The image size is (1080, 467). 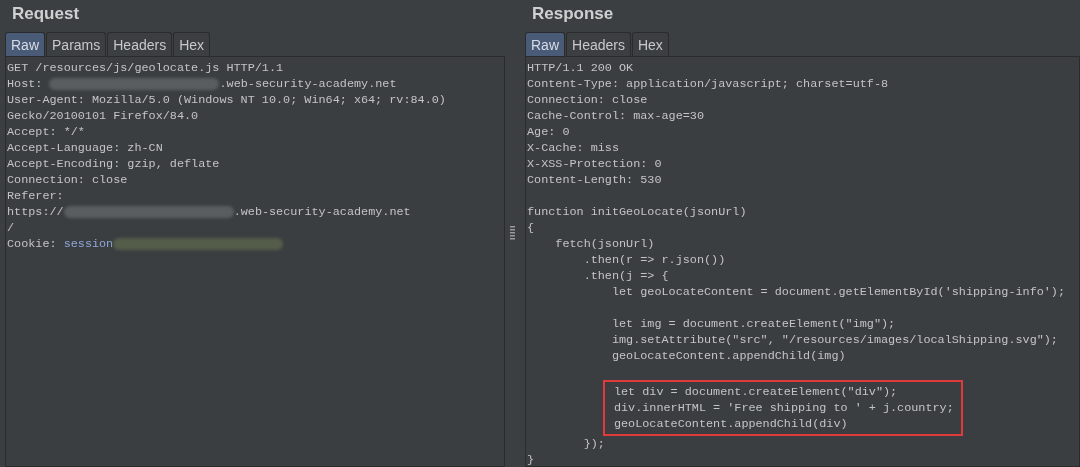 I want to click on code-text: Gecko/20100101 Firefox/84.0, so click(x=103, y=116).